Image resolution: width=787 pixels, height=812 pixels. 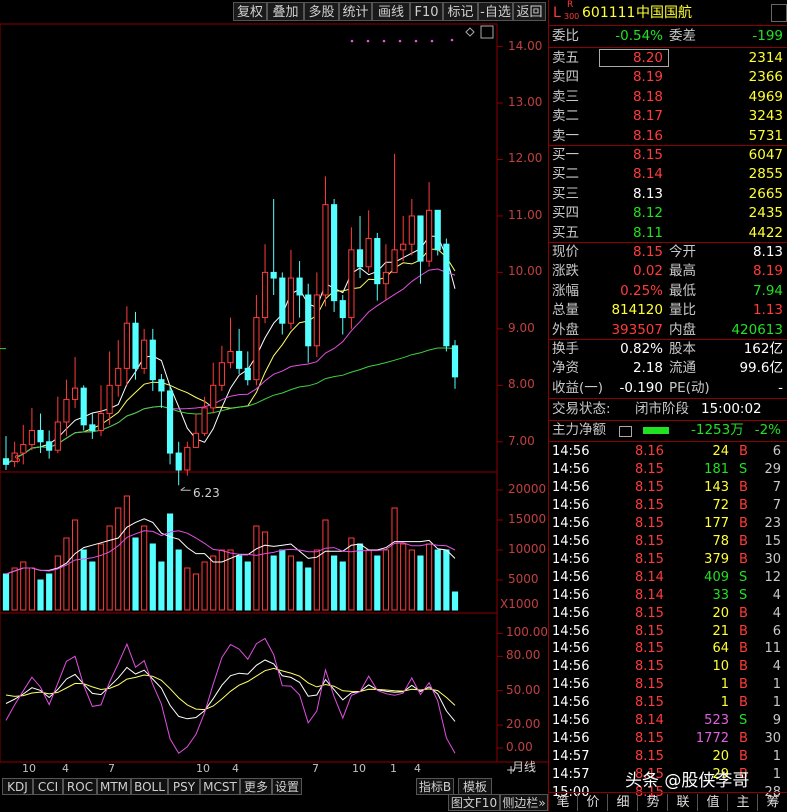 I want to click on volume-axis-label: 15000, so click(x=527, y=519).